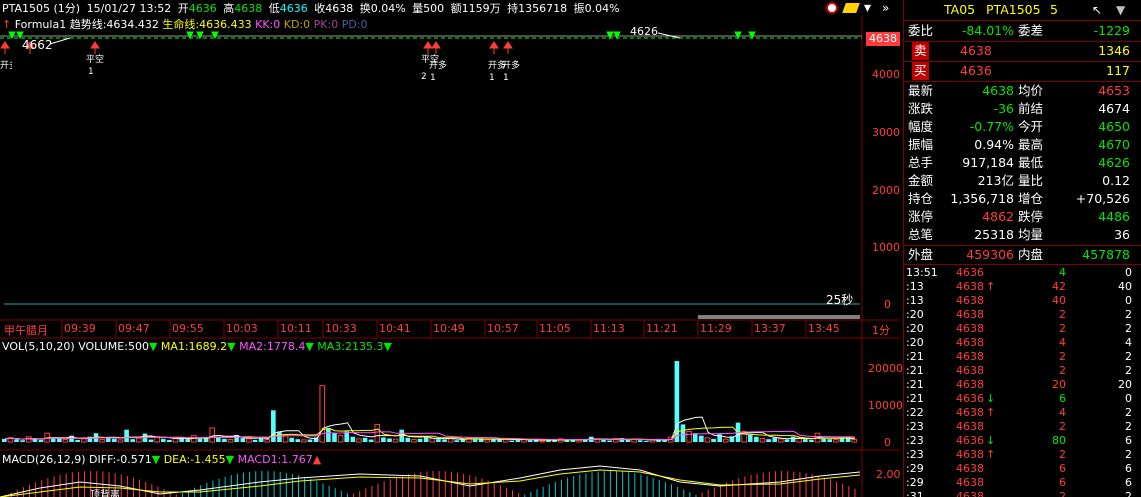 The image size is (1141, 497). I want to click on signal-count: 1, so click(492, 78).